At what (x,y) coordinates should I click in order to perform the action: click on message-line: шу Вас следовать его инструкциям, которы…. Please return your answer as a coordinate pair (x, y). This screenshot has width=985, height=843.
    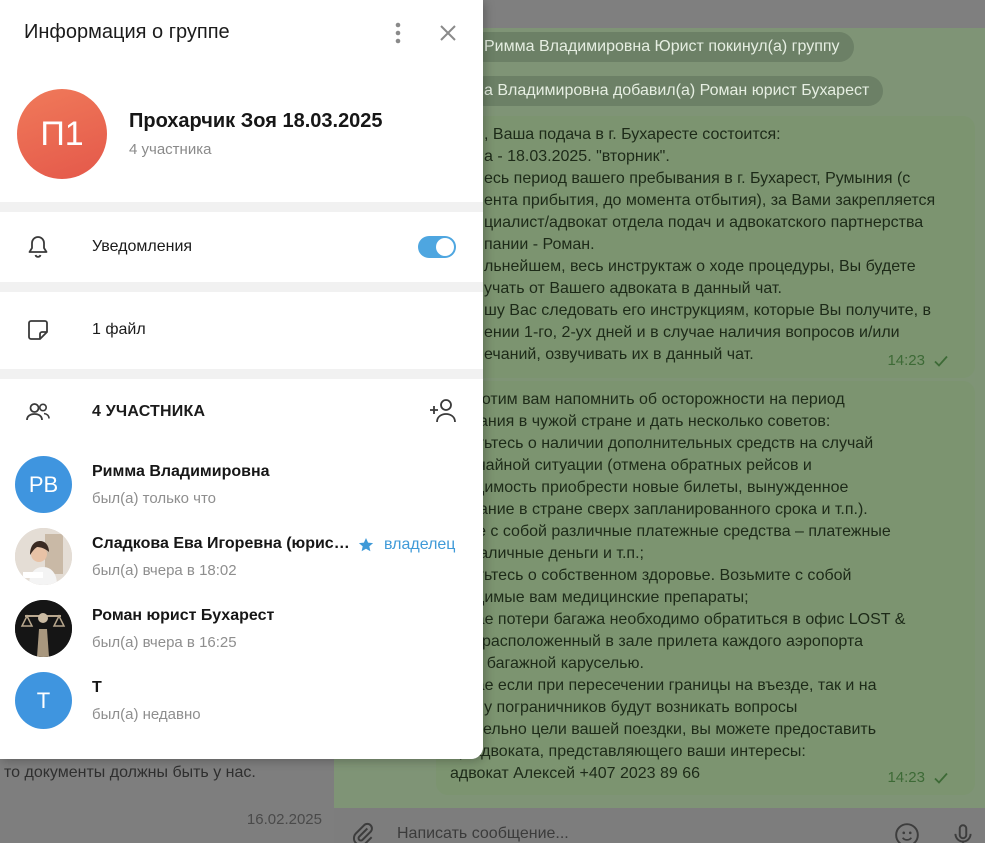
    Looking at the image, I should click on (707, 310).